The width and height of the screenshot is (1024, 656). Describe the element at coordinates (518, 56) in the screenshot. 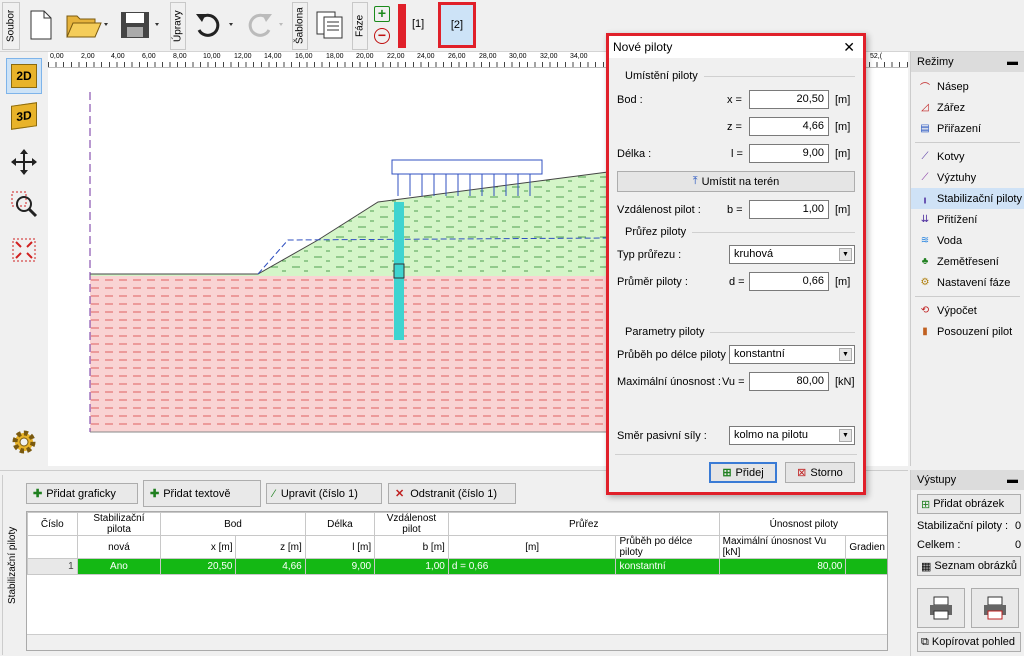

I see `ruler-tick: 30,00` at that location.